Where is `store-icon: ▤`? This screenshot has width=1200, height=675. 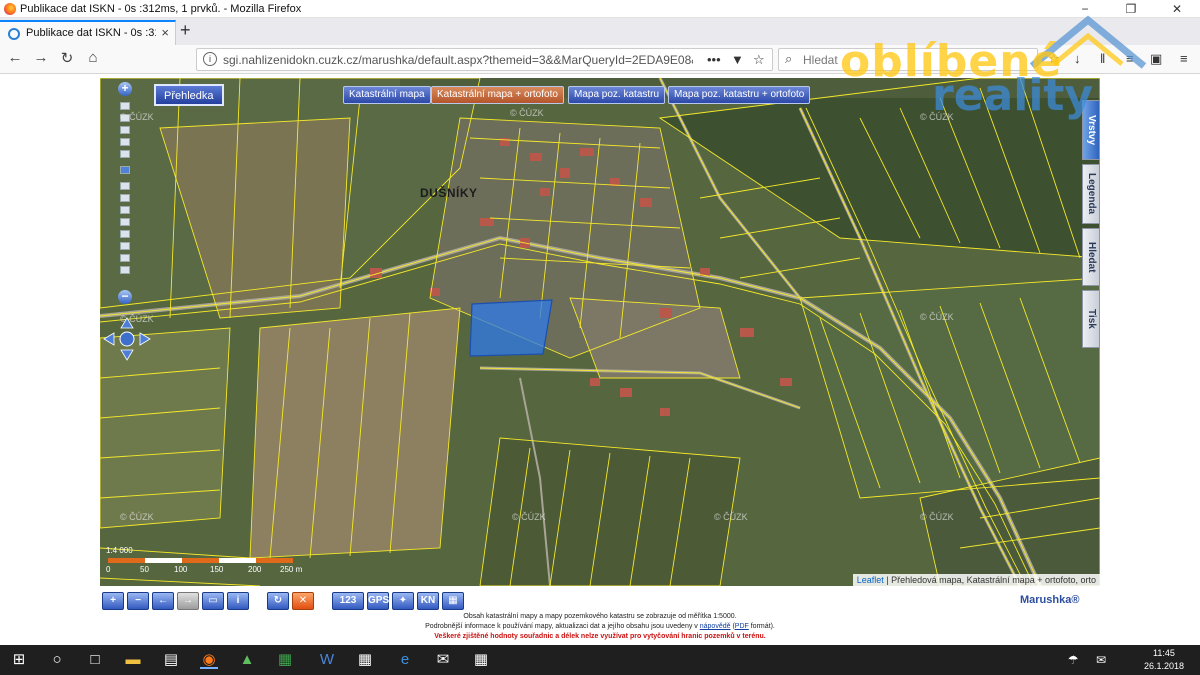 store-icon: ▤ is located at coordinates (171, 660).